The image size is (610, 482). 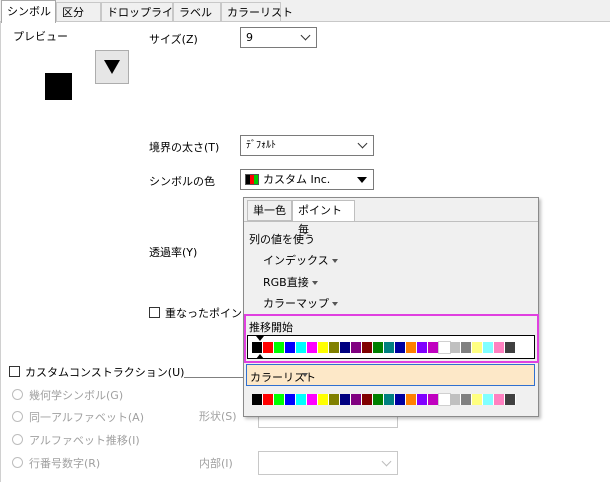 I want to click on interior-label: 内部(I), so click(x=216, y=463).